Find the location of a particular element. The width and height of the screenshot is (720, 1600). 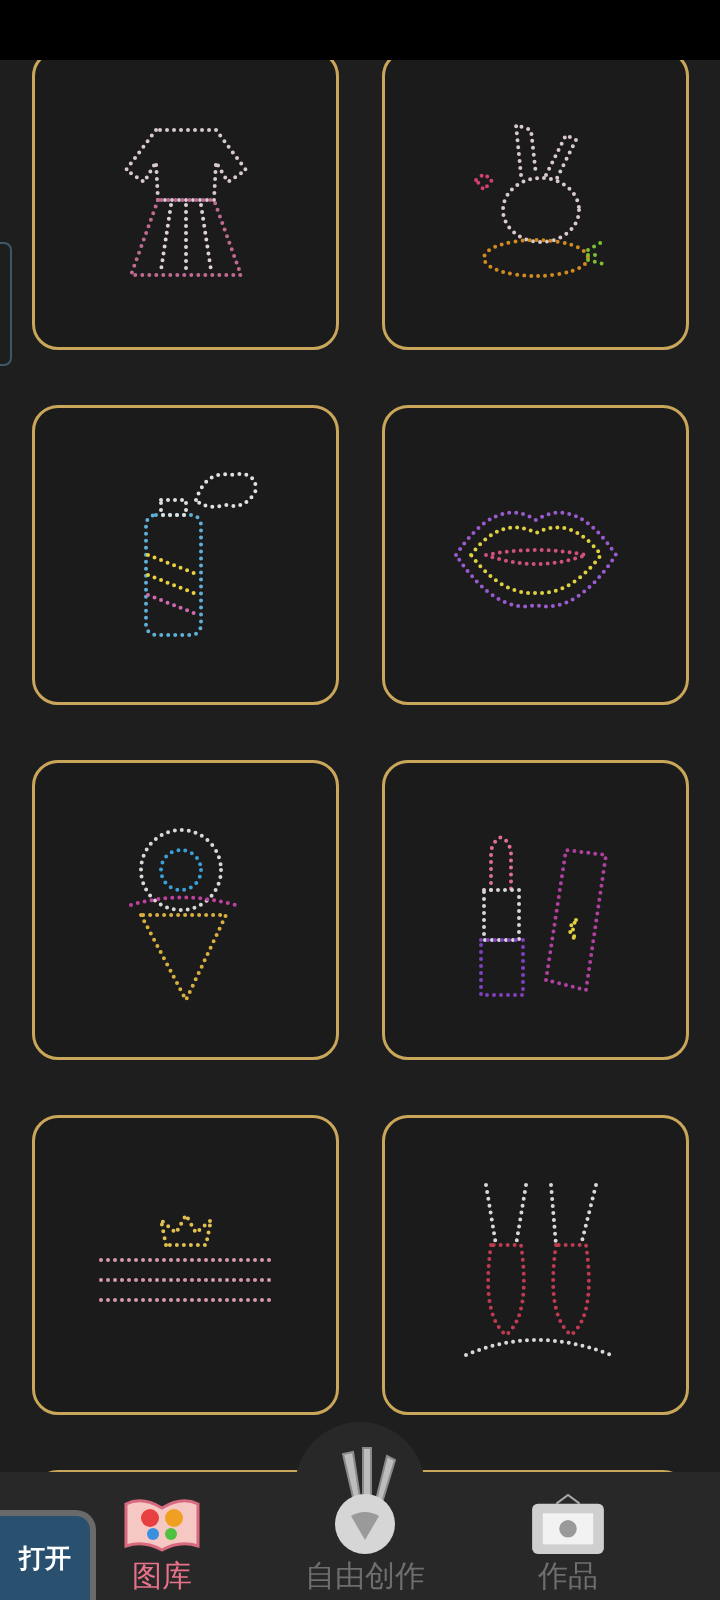

open-app-button: 打开 is located at coordinates (48, 1555).